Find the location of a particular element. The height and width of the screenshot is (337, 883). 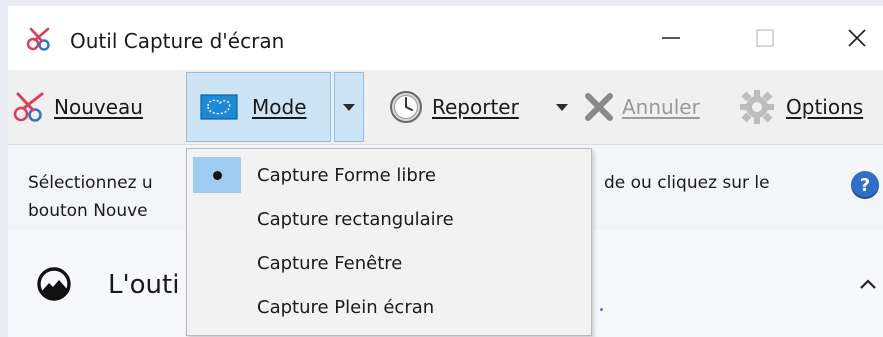

menu-item-fullscreen: Capture Plein écran is located at coordinates (389, 307).